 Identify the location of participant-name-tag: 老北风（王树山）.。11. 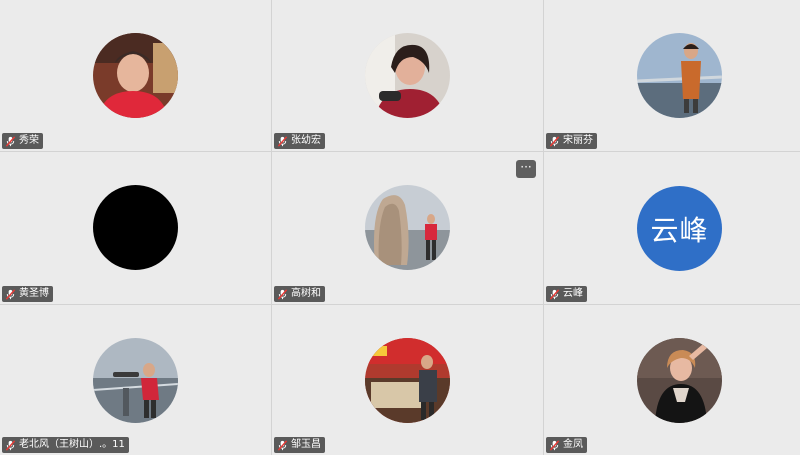
(65, 445).